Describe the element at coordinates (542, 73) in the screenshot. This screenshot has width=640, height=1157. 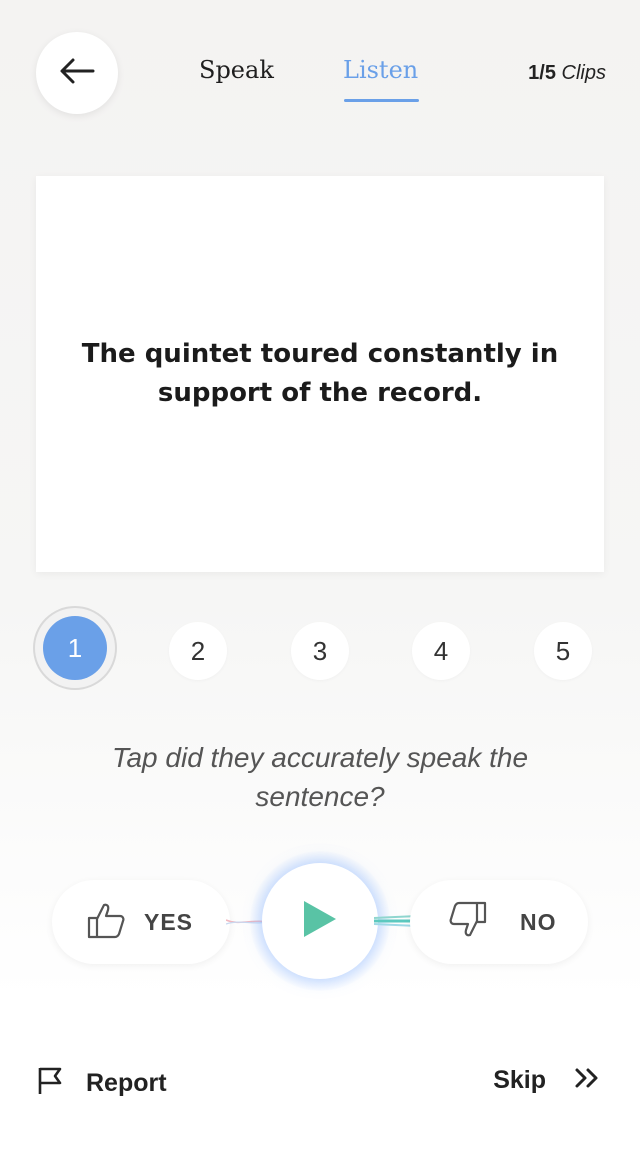
I see `clips-count: 1/5` at that location.